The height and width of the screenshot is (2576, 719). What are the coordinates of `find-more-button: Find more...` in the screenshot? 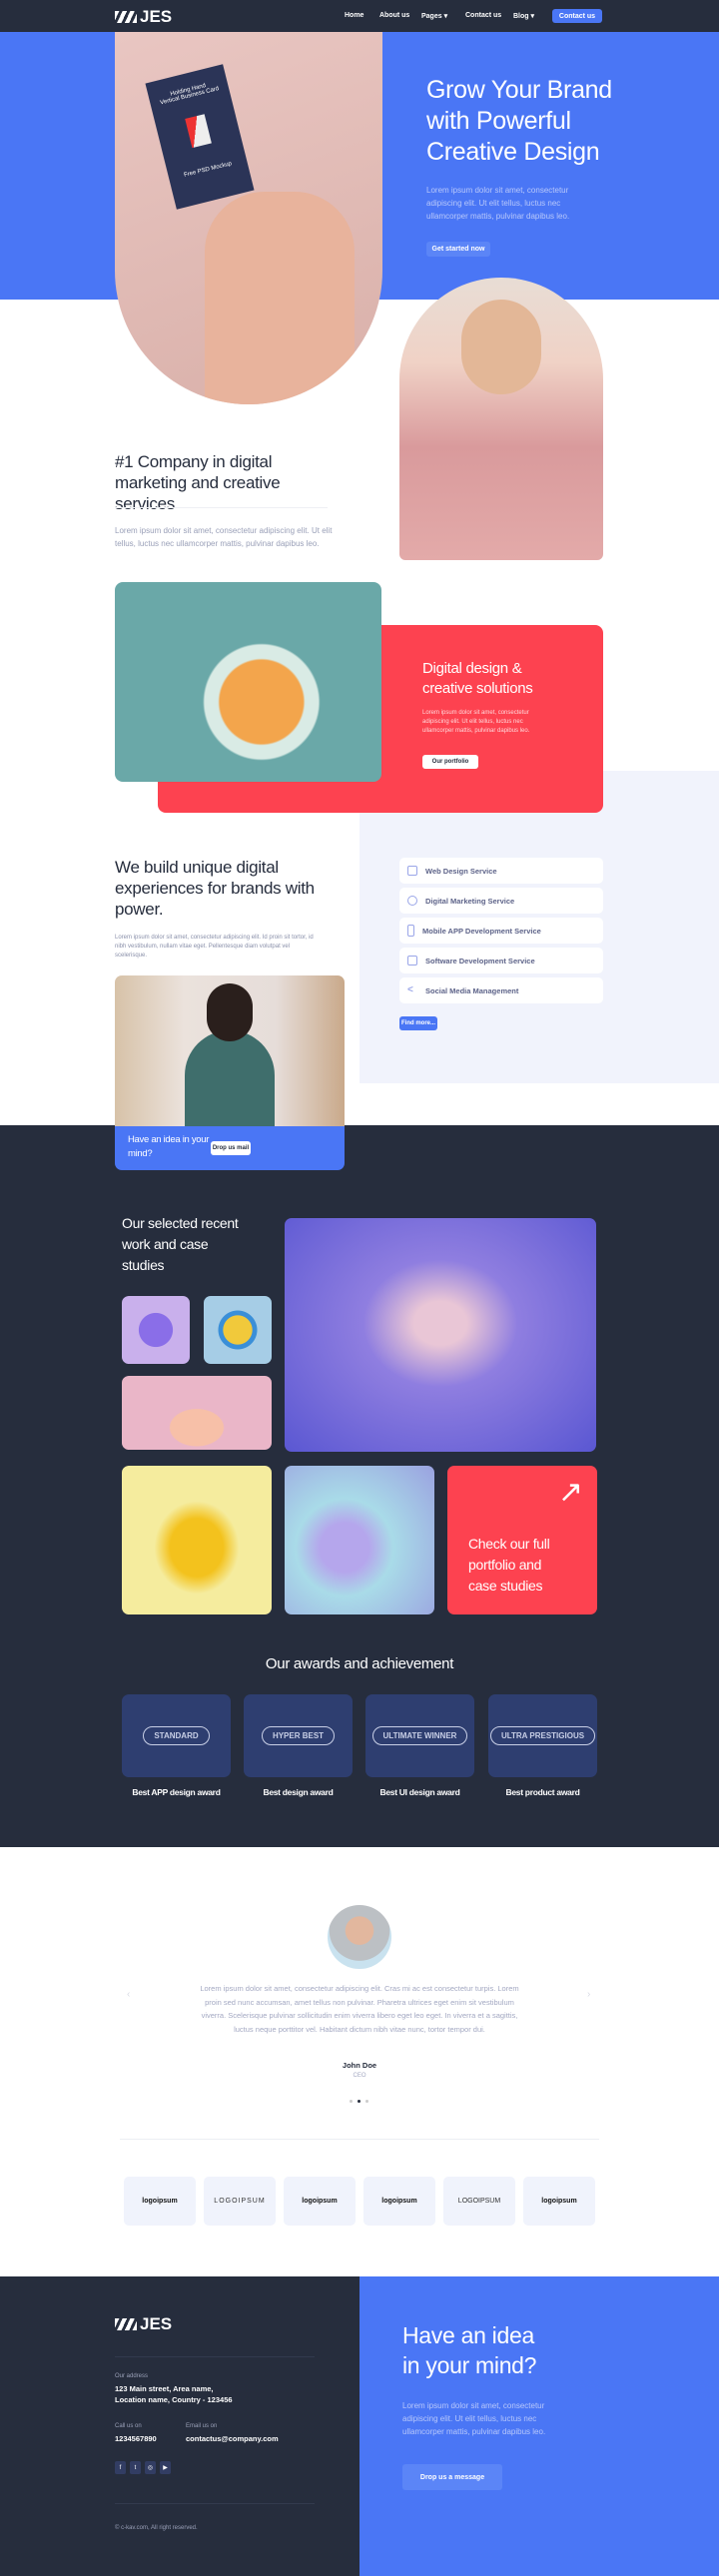 It's located at (418, 1023).